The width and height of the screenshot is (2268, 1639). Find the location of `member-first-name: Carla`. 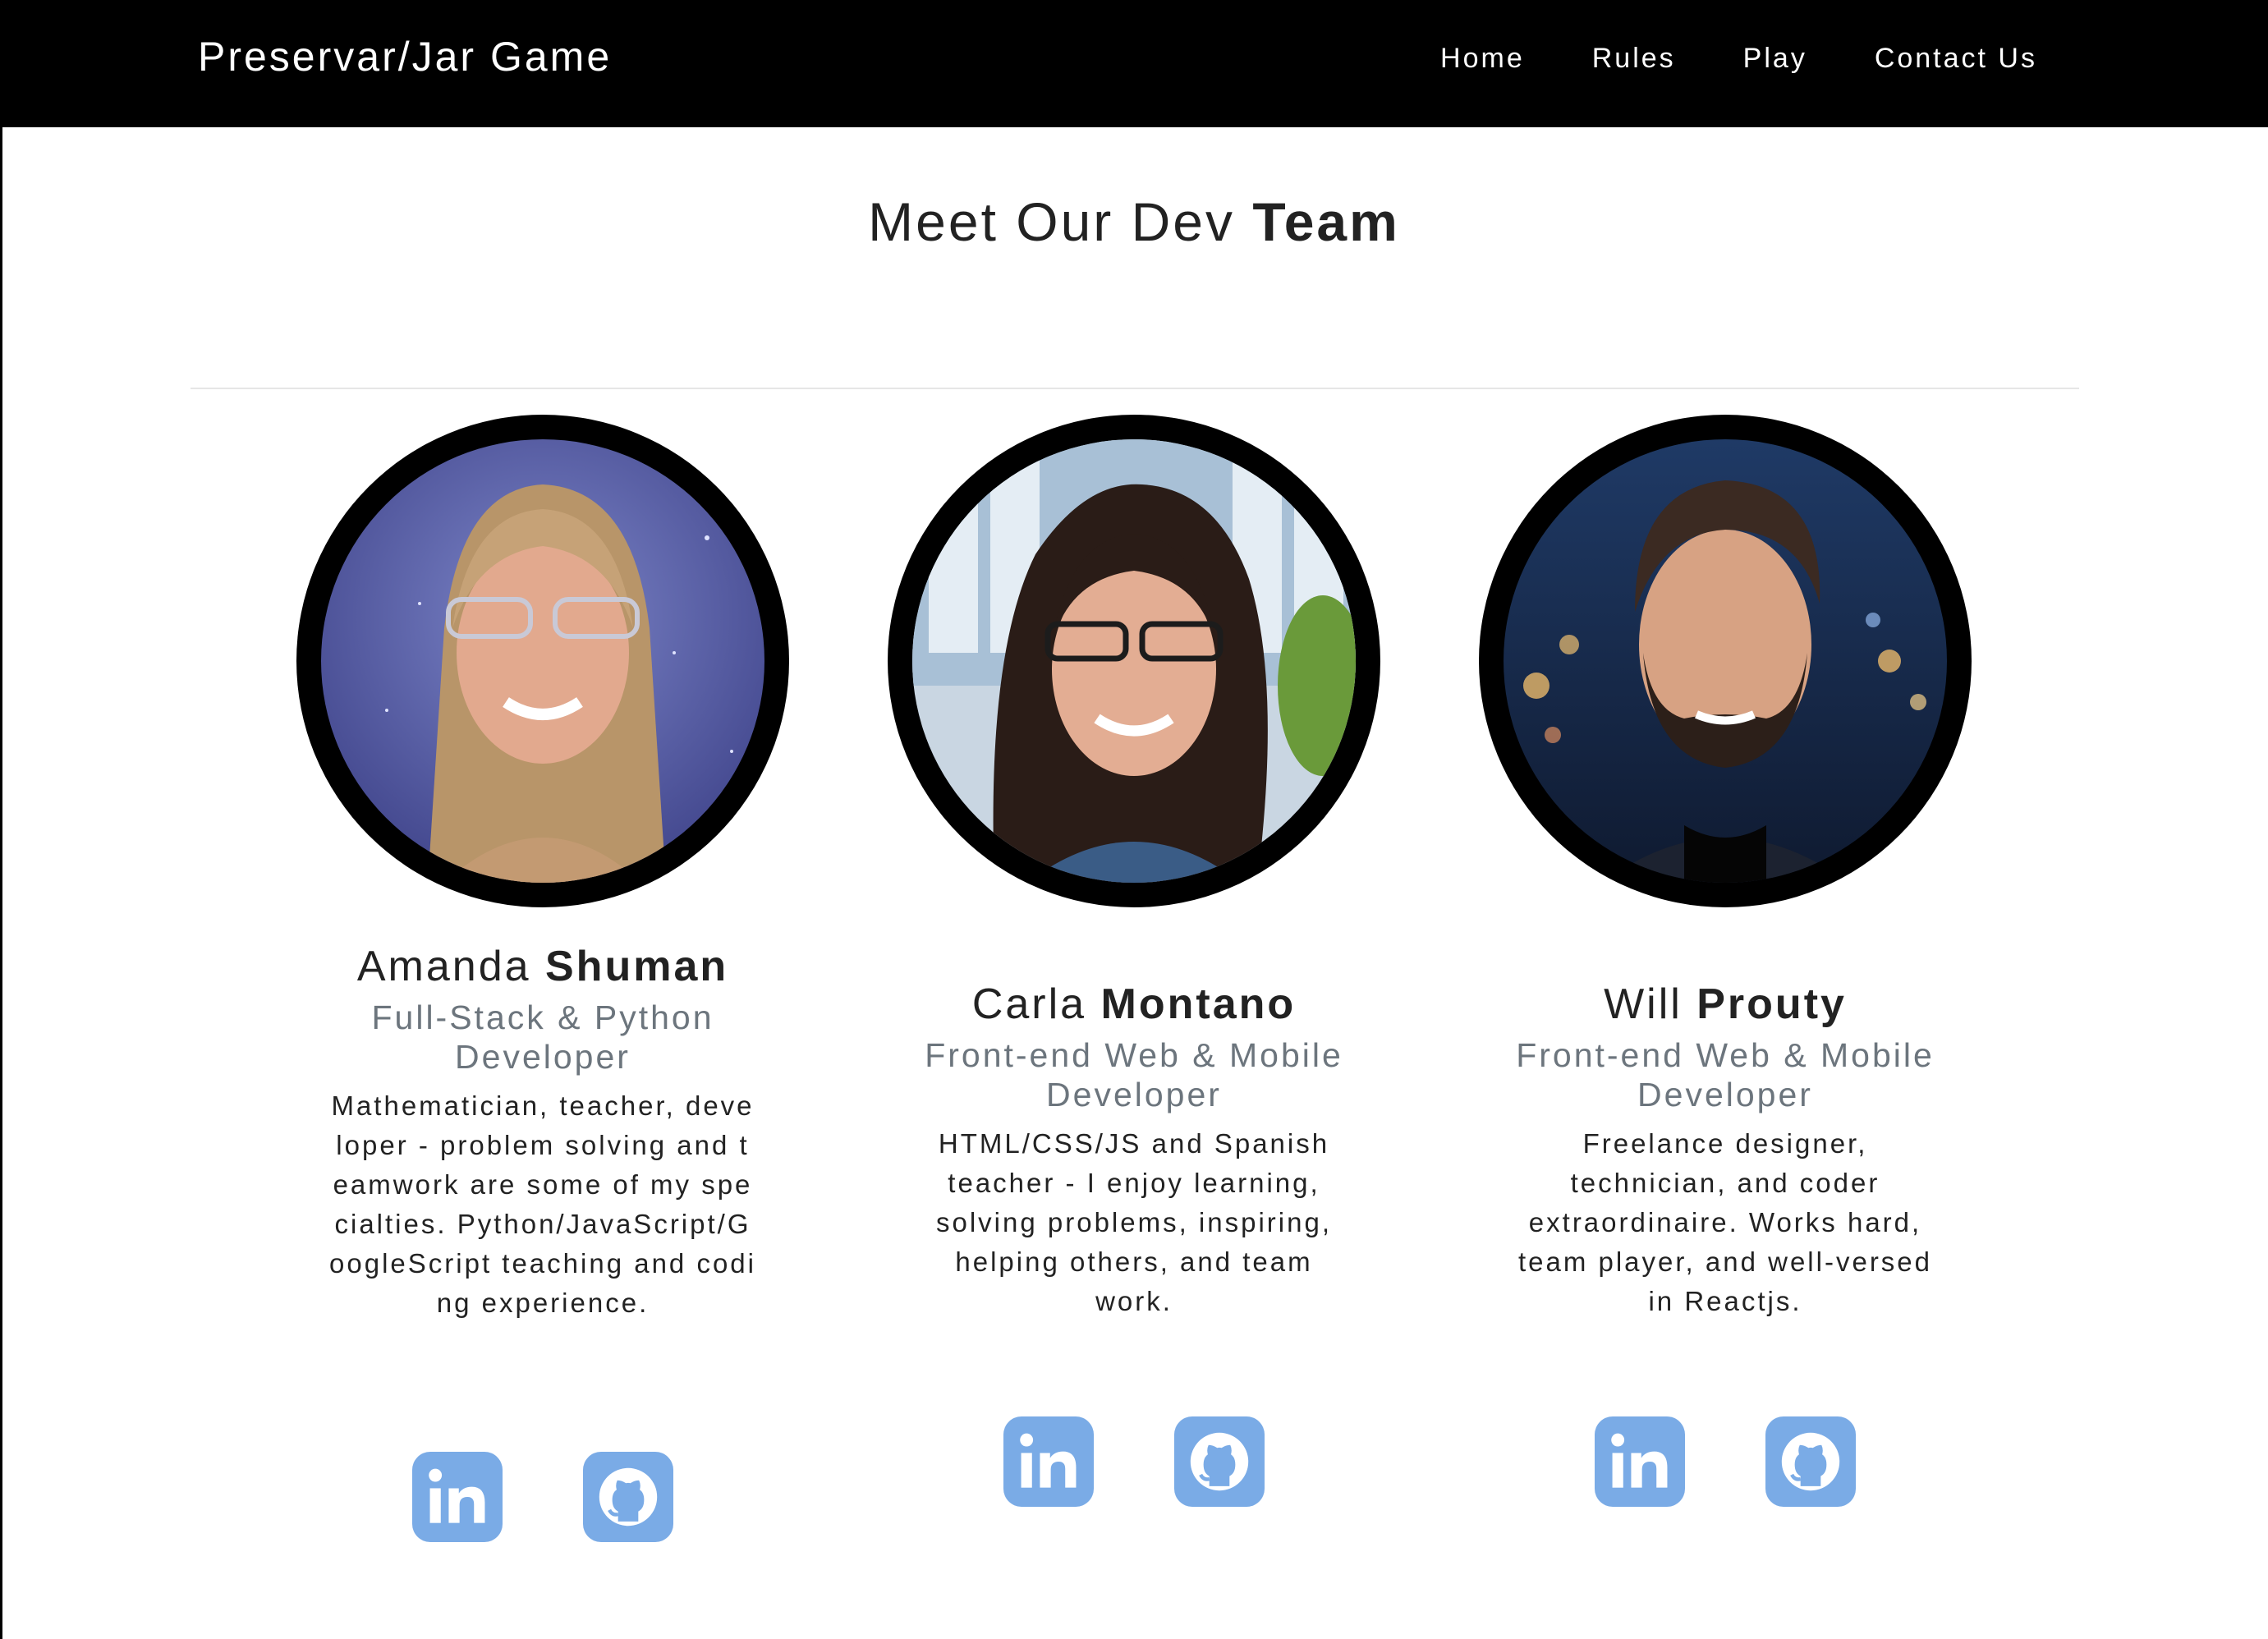

member-first-name: Carla is located at coordinates (1036, 1004).